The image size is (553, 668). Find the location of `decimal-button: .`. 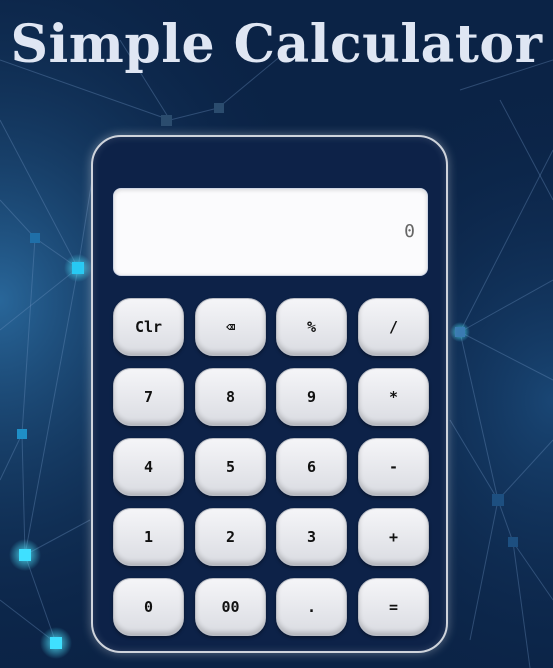

decimal-button: . is located at coordinates (311, 607).